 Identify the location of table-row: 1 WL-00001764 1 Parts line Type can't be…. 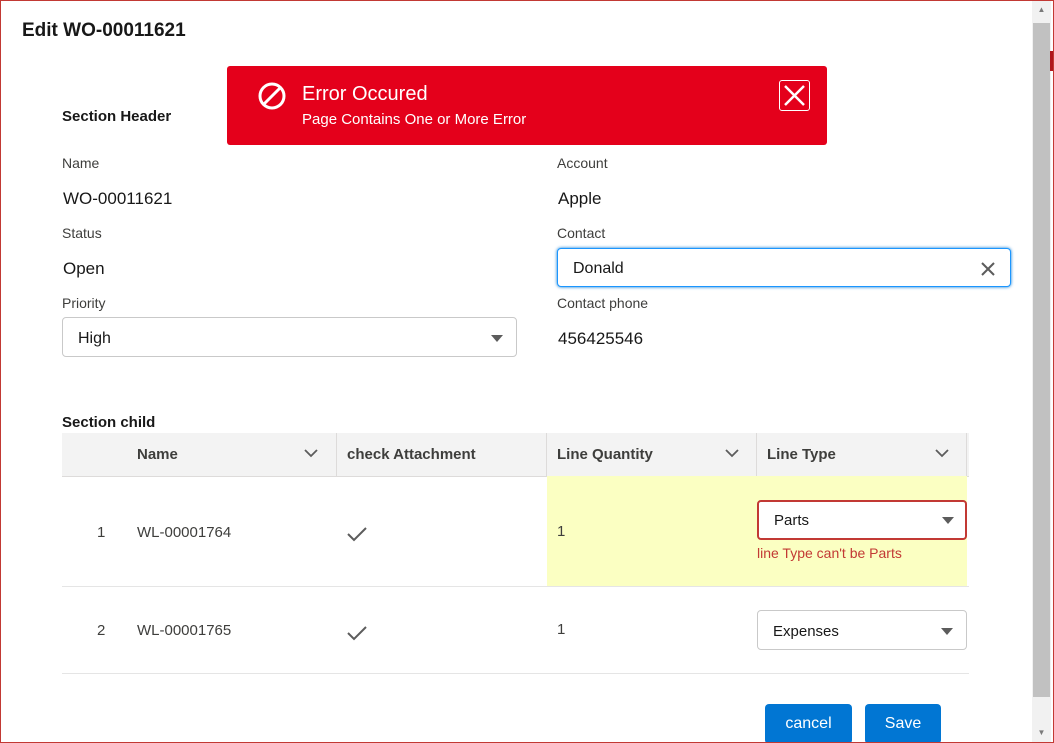
(515, 531).